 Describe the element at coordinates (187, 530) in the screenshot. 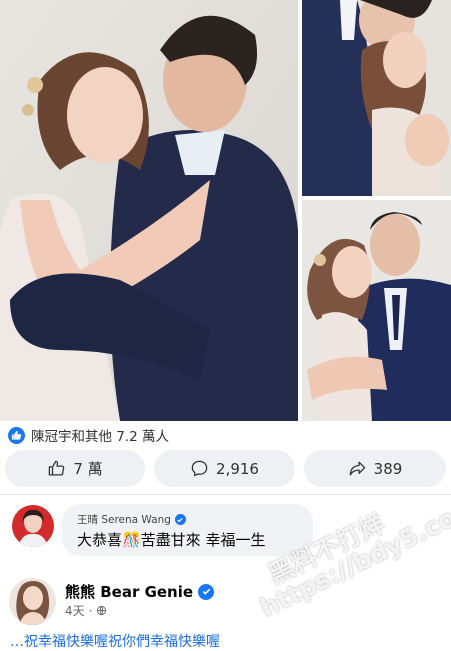

I see `comment-bubble: 王晴 Serena Wang 大恭喜🎊苦盡甘來 幸福一生` at that location.